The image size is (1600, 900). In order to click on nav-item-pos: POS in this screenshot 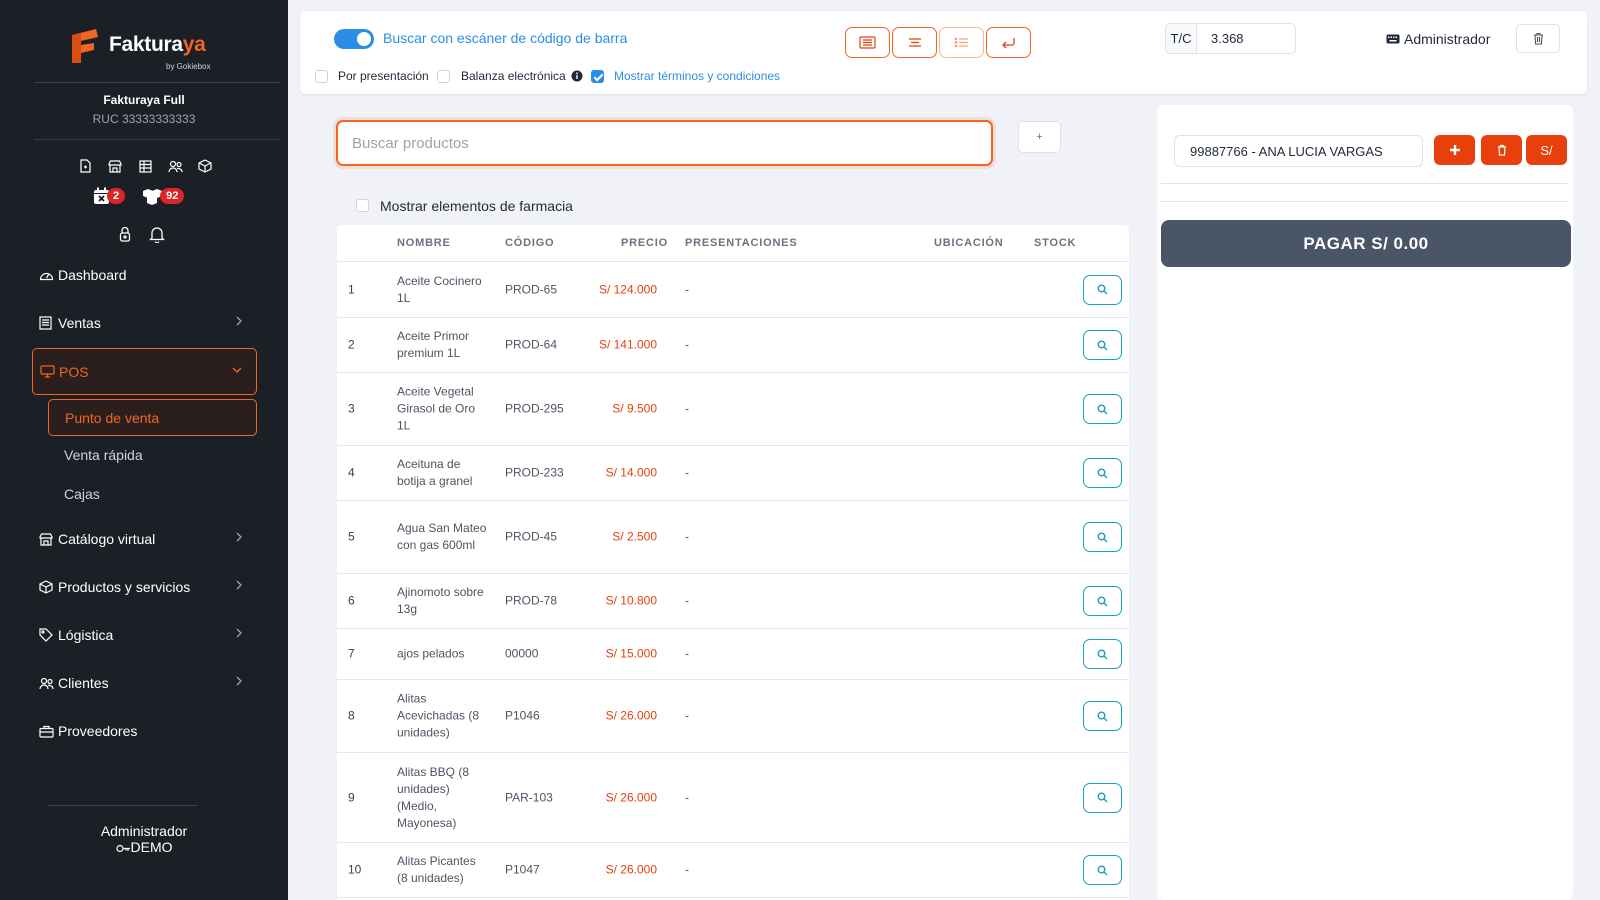, I will do `click(144, 371)`.